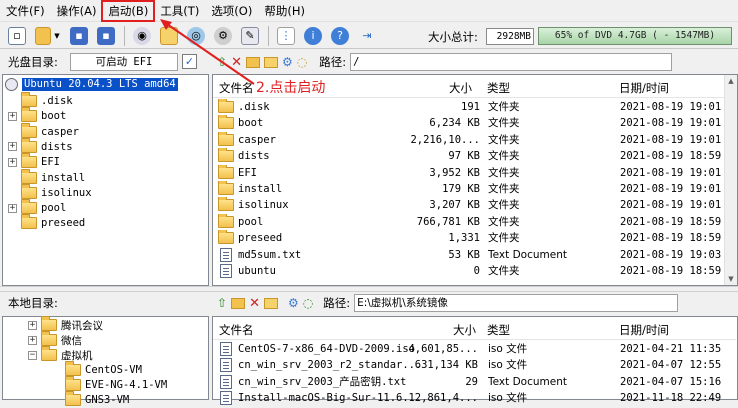 Image resolution: width=738 pixels, height=408 pixels. Describe the element at coordinates (257, 139) in the screenshot. I see `file-name: casper` at that location.